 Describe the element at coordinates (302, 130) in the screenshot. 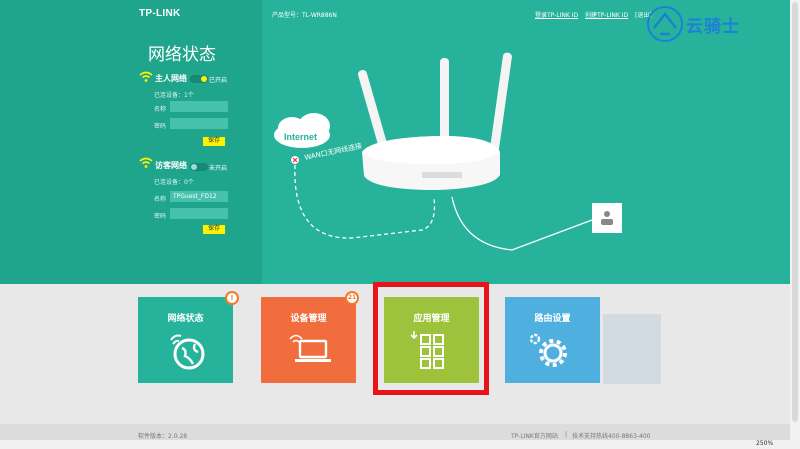

I see `cloud-icon` at that location.